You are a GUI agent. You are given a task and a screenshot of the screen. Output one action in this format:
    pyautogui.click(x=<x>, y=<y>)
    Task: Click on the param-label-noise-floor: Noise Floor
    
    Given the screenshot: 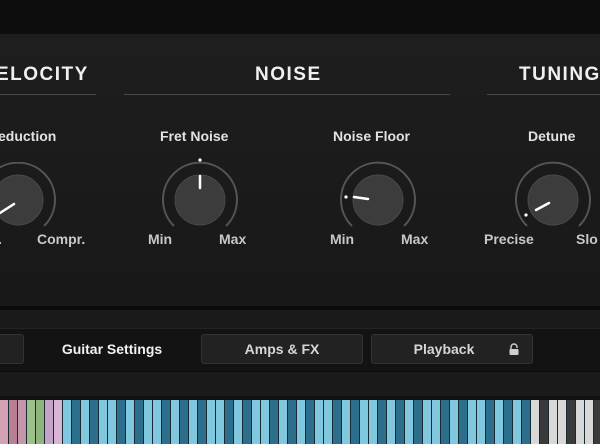 What is the action you would take?
    pyautogui.click(x=372, y=136)
    